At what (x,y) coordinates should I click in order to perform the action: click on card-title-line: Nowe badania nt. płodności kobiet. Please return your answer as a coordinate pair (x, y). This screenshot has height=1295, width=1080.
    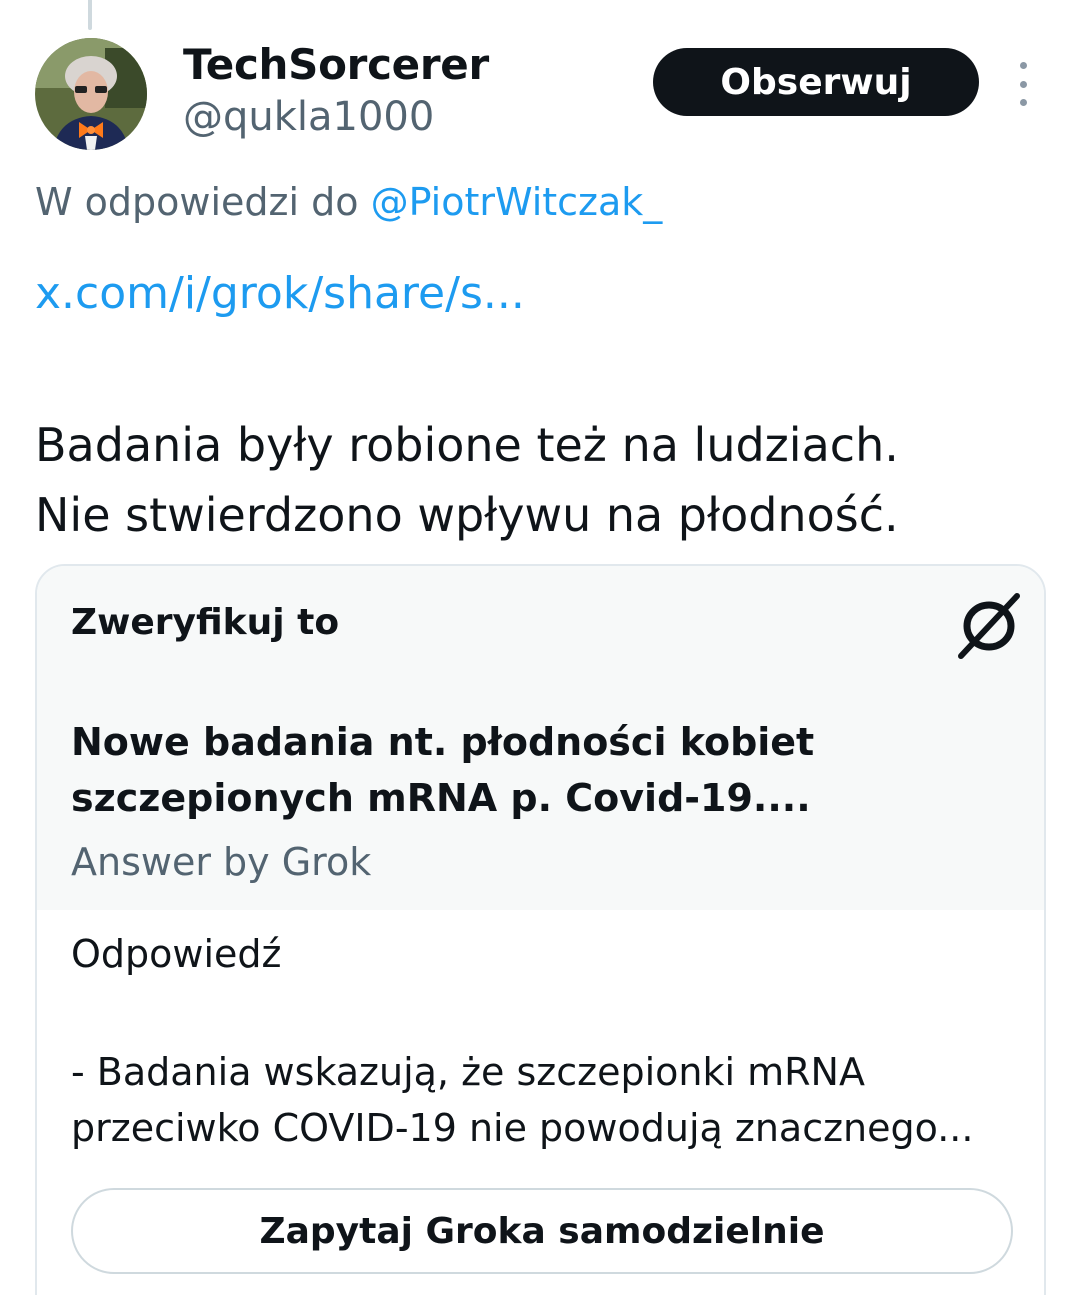
    Looking at the image, I should click on (443, 742).